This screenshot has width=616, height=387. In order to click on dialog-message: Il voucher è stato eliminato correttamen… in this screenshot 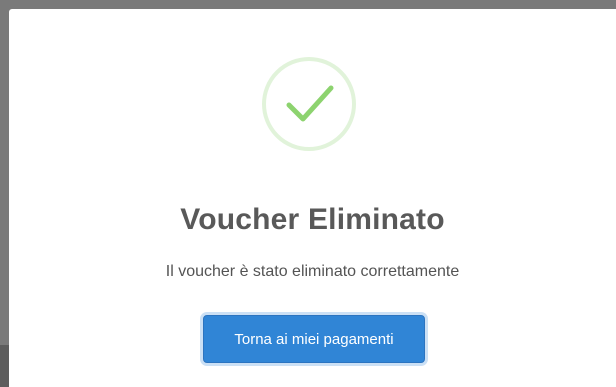, I will do `click(312, 271)`.